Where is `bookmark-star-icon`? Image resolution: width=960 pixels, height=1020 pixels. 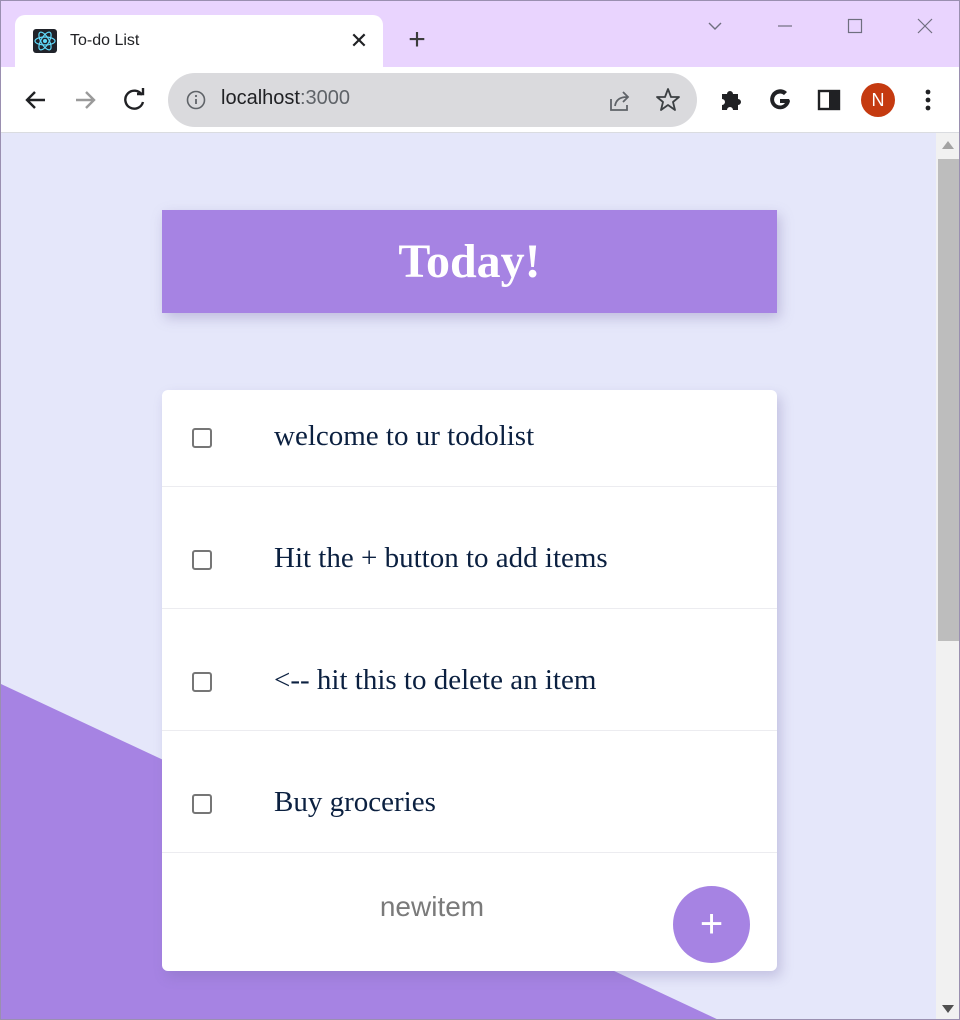
bookmark-star-icon is located at coordinates (668, 100).